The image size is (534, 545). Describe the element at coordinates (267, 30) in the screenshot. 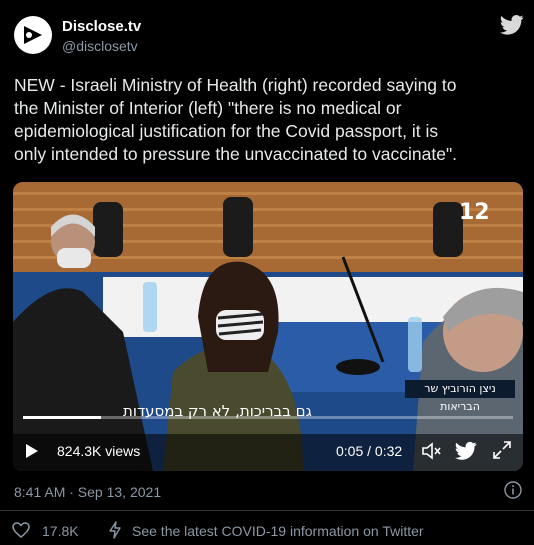

I see `tweet-header: Disclose.tv @disclosetv` at that location.